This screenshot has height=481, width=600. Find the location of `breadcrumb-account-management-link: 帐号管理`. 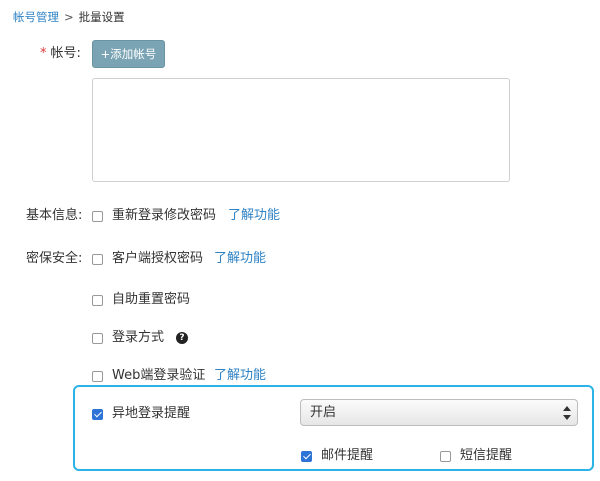

breadcrumb-account-management-link: 帐号管理 is located at coordinates (36, 17).